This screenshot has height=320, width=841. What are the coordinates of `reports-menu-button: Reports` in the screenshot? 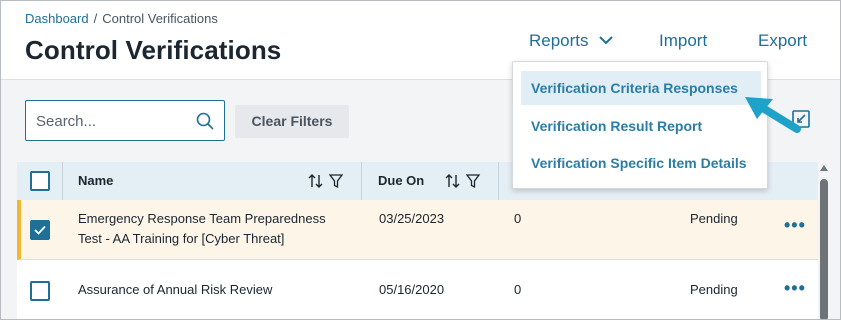 It's located at (571, 41).